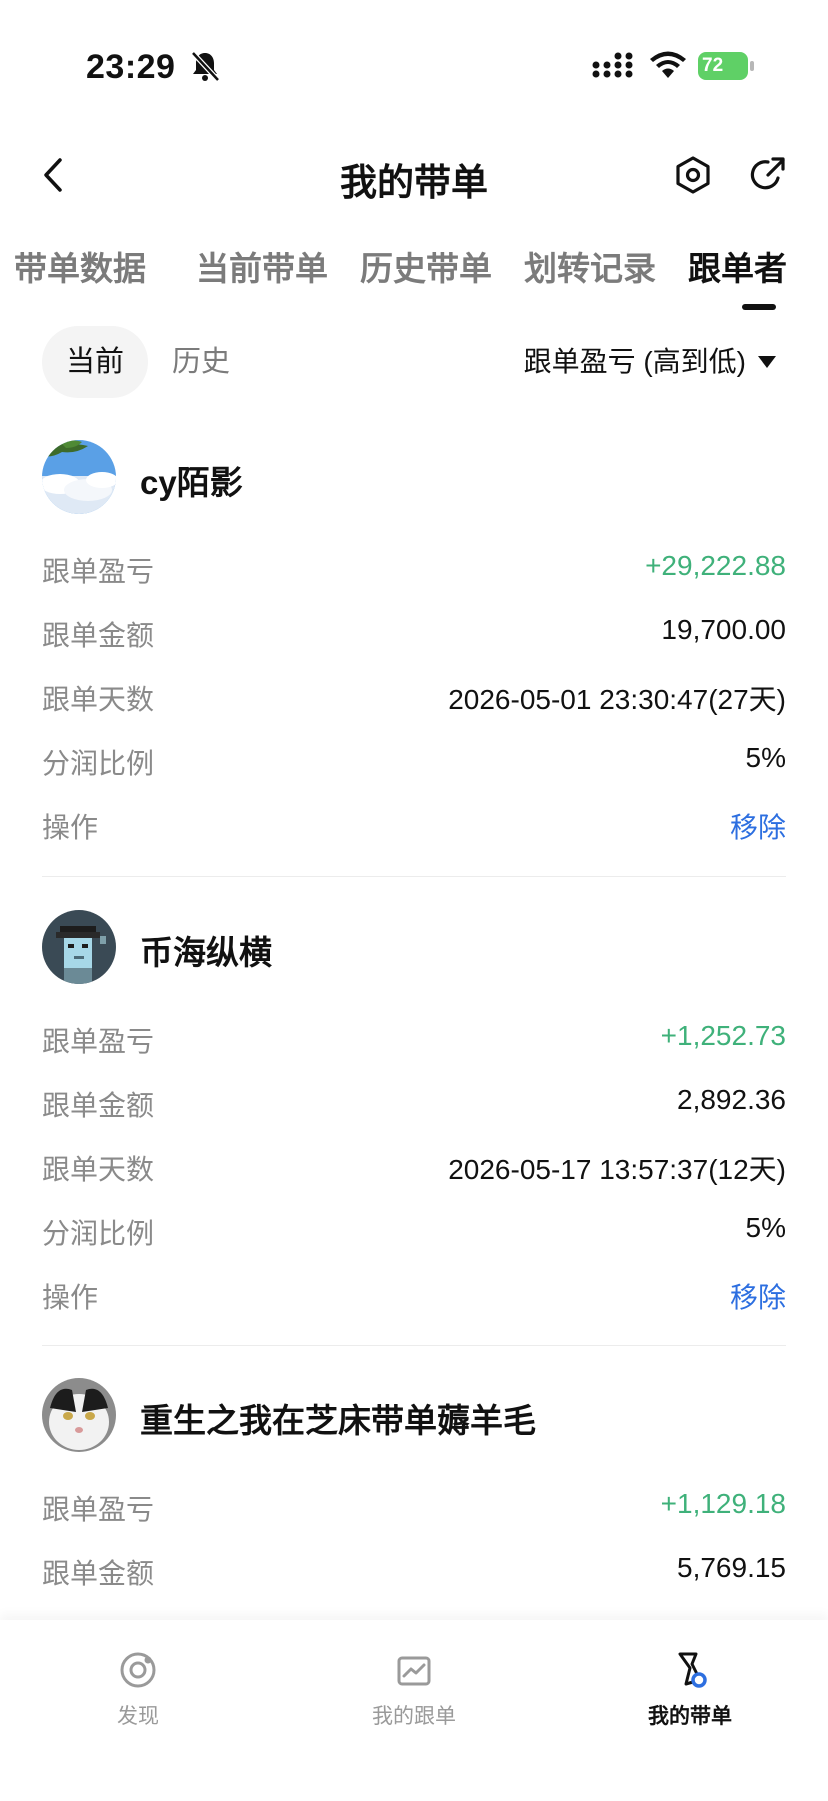  What do you see at coordinates (768, 174) in the screenshot?
I see `share-icon` at bounding box center [768, 174].